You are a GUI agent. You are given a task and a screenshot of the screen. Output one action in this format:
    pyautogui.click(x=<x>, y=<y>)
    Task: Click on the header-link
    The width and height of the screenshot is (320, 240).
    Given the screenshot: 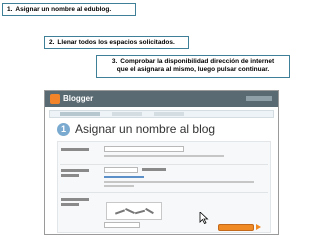 What is the action you would take?
    pyautogui.click(x=259, y=98)
    